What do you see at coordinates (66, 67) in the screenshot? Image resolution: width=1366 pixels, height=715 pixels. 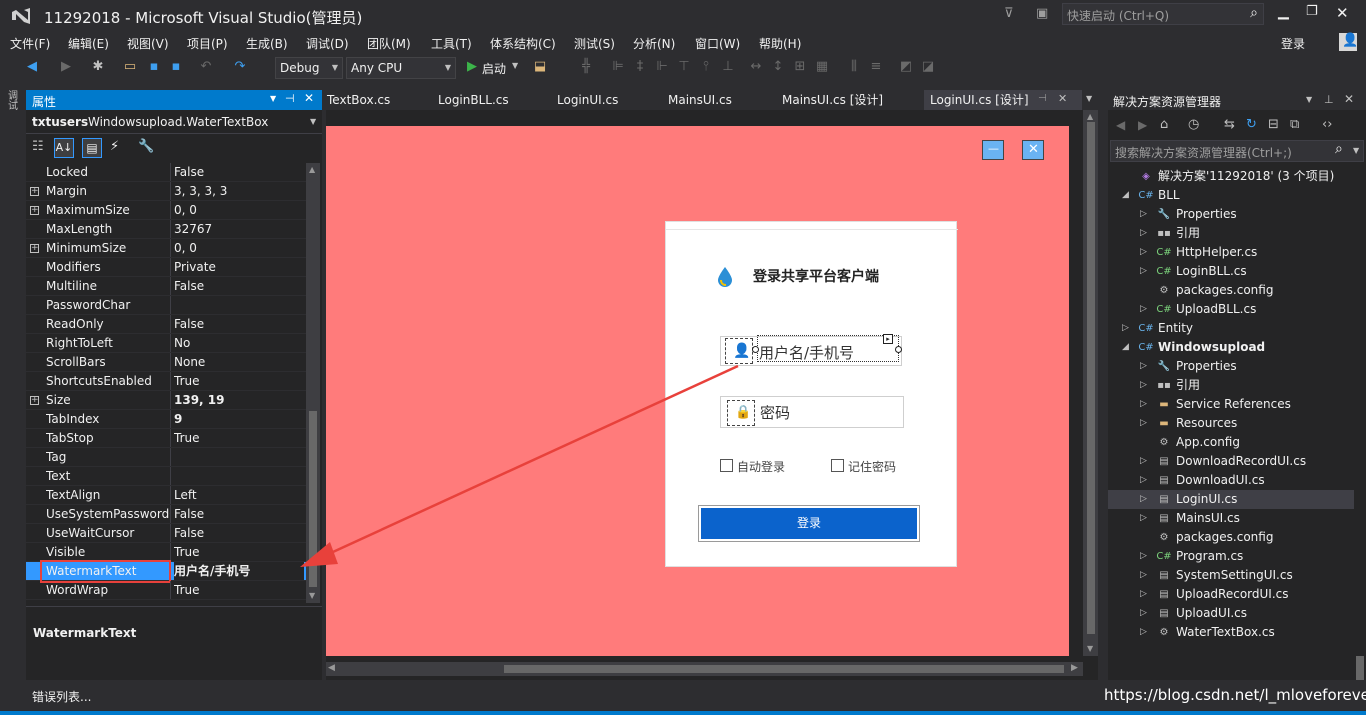 I see `navigate-forward-icon: ▶` at bounding box center [66, 67].